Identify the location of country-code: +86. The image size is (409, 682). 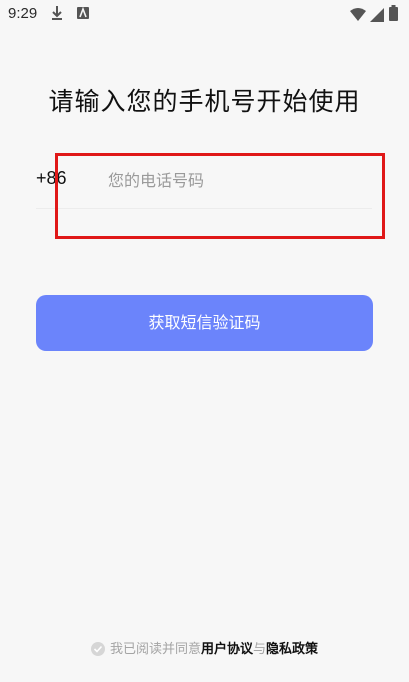
(51, 178).